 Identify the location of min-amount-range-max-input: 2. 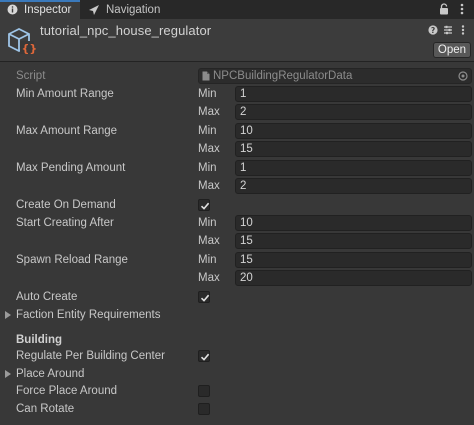
(353, 112).